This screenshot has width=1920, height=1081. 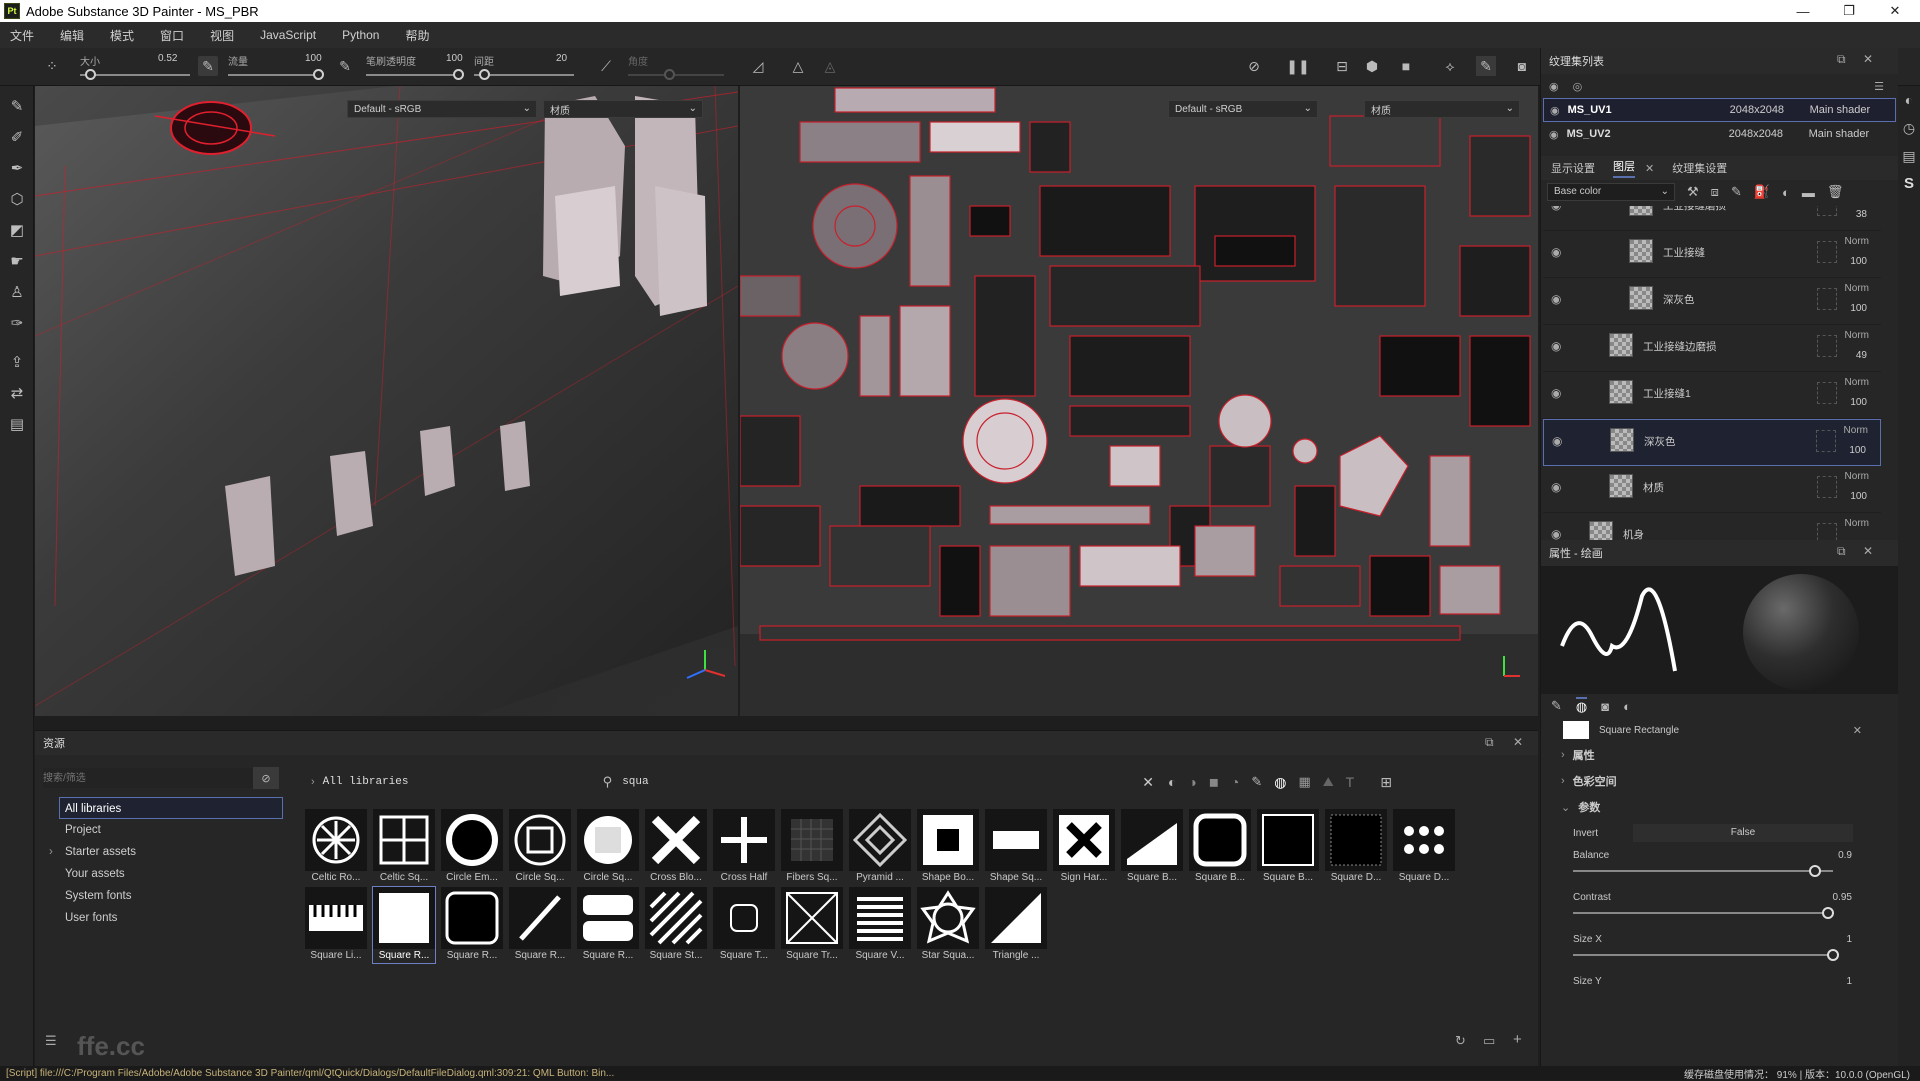 I want to click on assets-search-input: squa, so click(x=882, y=782).